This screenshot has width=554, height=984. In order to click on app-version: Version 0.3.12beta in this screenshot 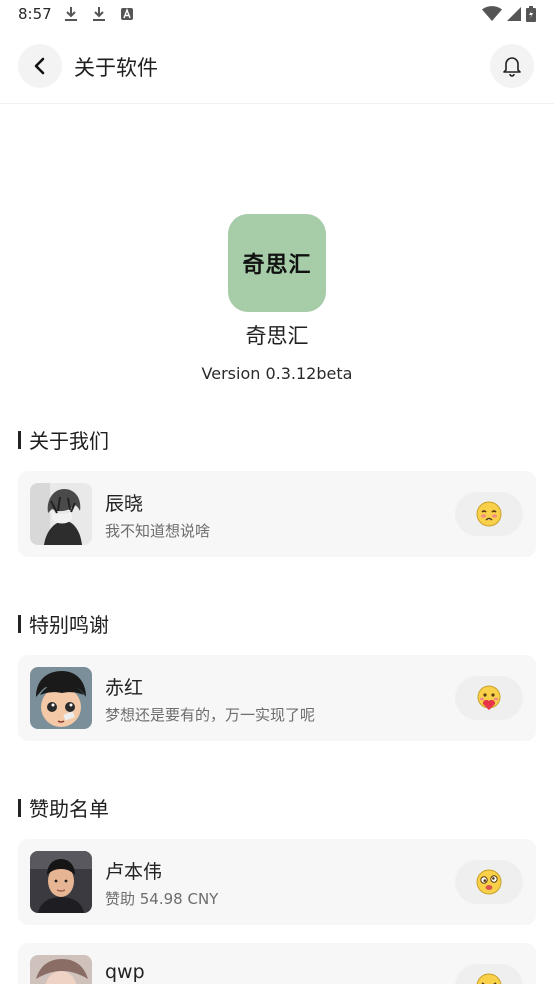, I will do `click(277, 373)`.